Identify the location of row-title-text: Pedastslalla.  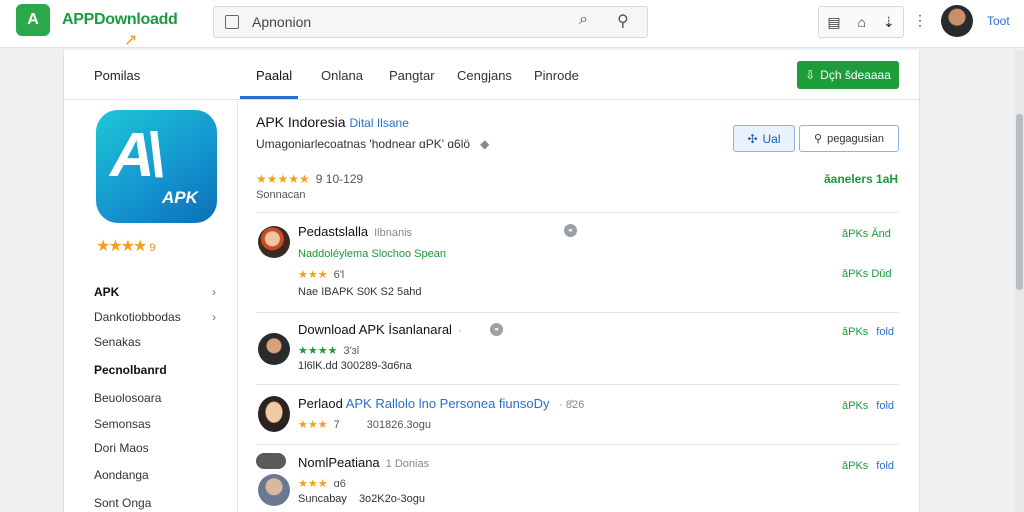
(333, 231).